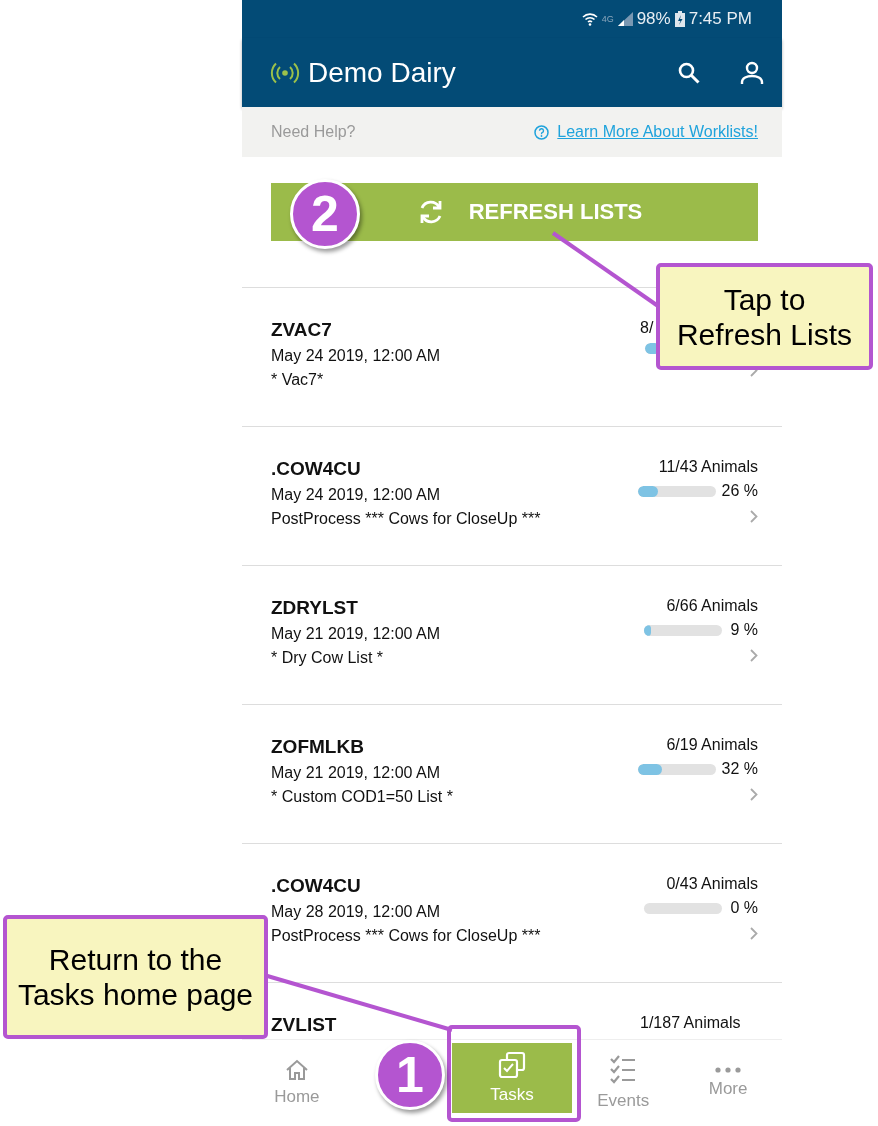 This screenshot has height=1126, width=878. Describe the element at coordinates (362, 797) in the screenshot. I see `worklist-description: * Custom COD1=50 List *` at that location.